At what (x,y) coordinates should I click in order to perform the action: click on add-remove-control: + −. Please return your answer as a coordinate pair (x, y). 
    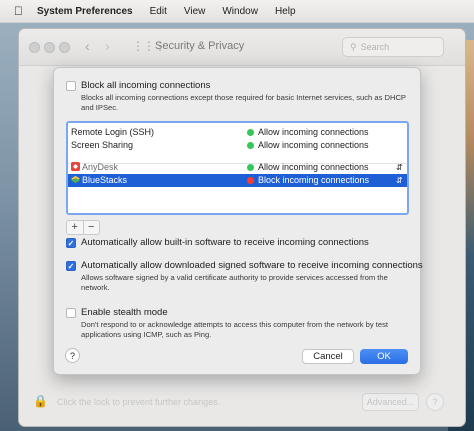
    Looking at the image, I should click on (83, 227).